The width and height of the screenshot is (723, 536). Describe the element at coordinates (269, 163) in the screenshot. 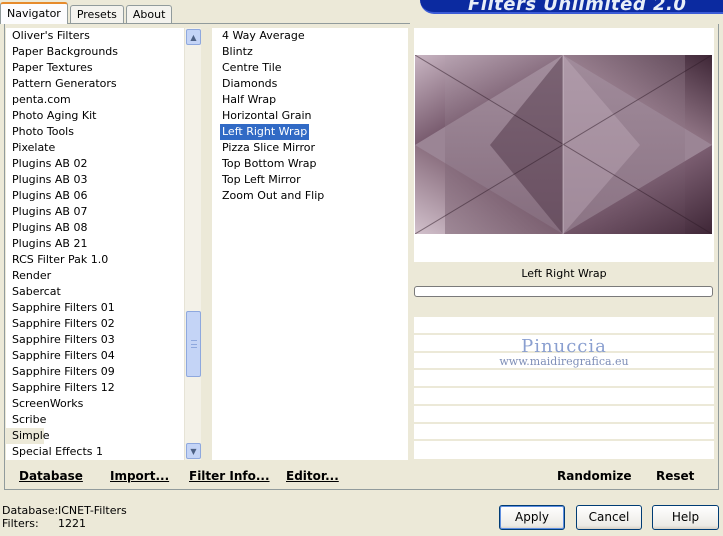

I see `filter-item-label: Top Bottom Wrap` at that location.